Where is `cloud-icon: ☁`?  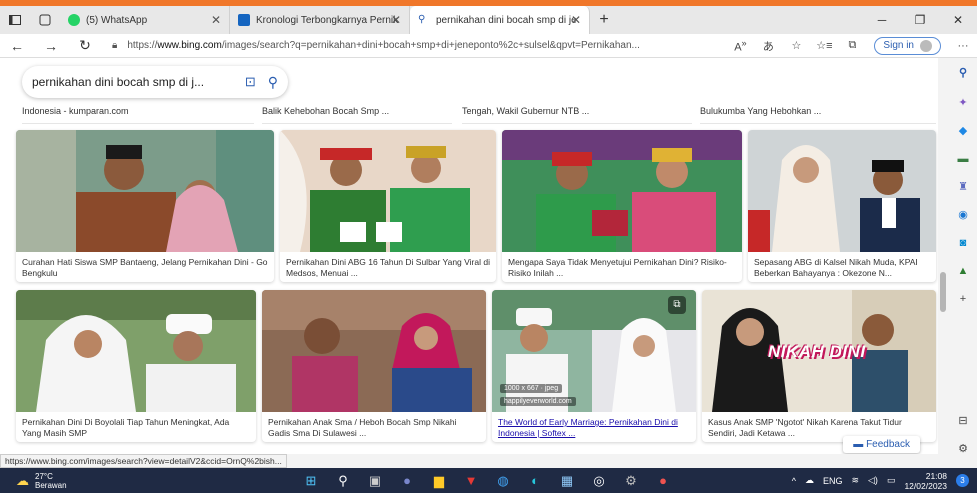
cloud-icon: ☁ is located at coordinates (809, 480).